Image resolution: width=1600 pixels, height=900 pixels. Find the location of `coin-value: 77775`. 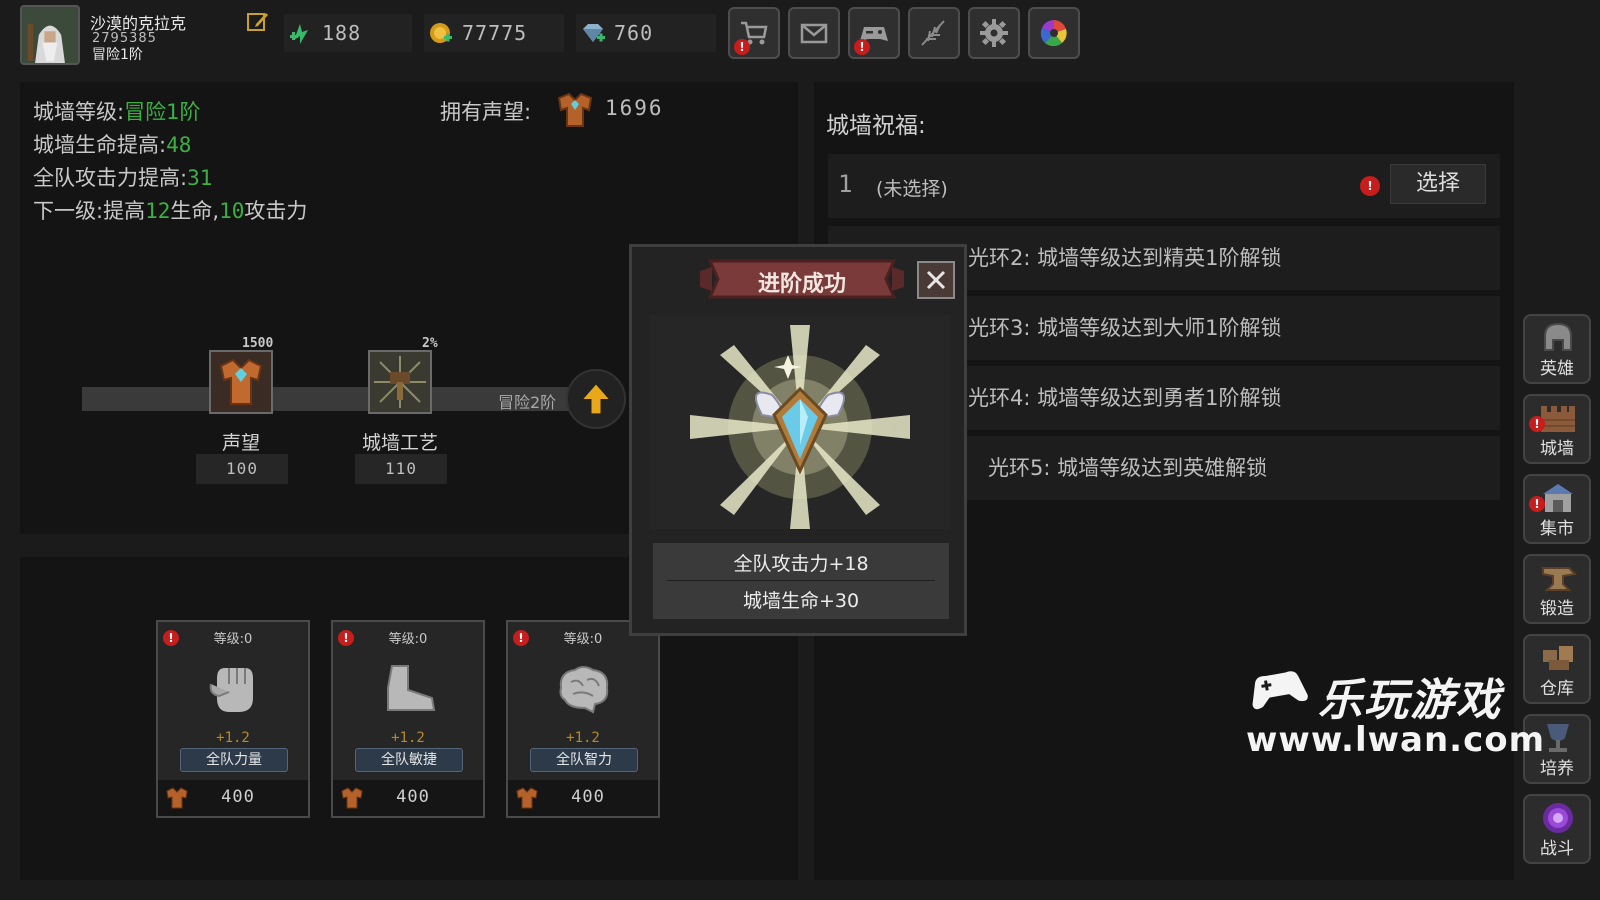

coin-value: 77775 is located at coordinates (495, 33).